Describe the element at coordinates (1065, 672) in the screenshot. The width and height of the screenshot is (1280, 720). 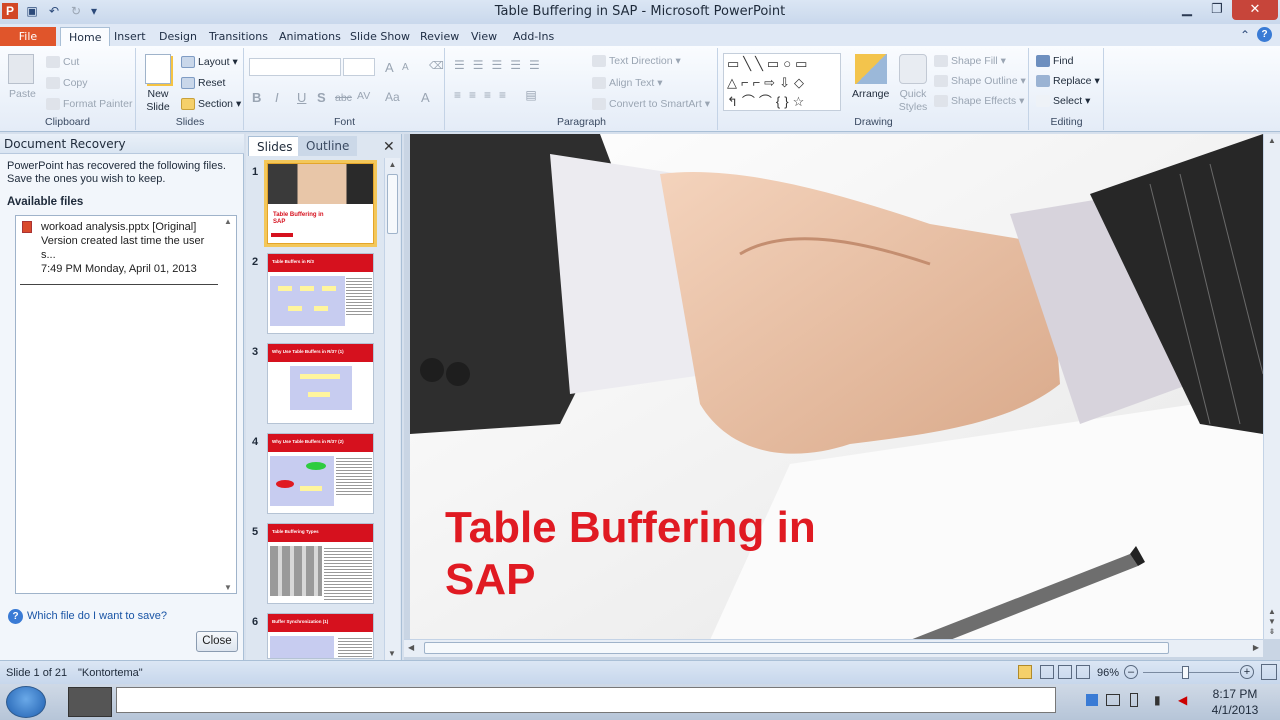
I see `reading-view-icon` at that location.